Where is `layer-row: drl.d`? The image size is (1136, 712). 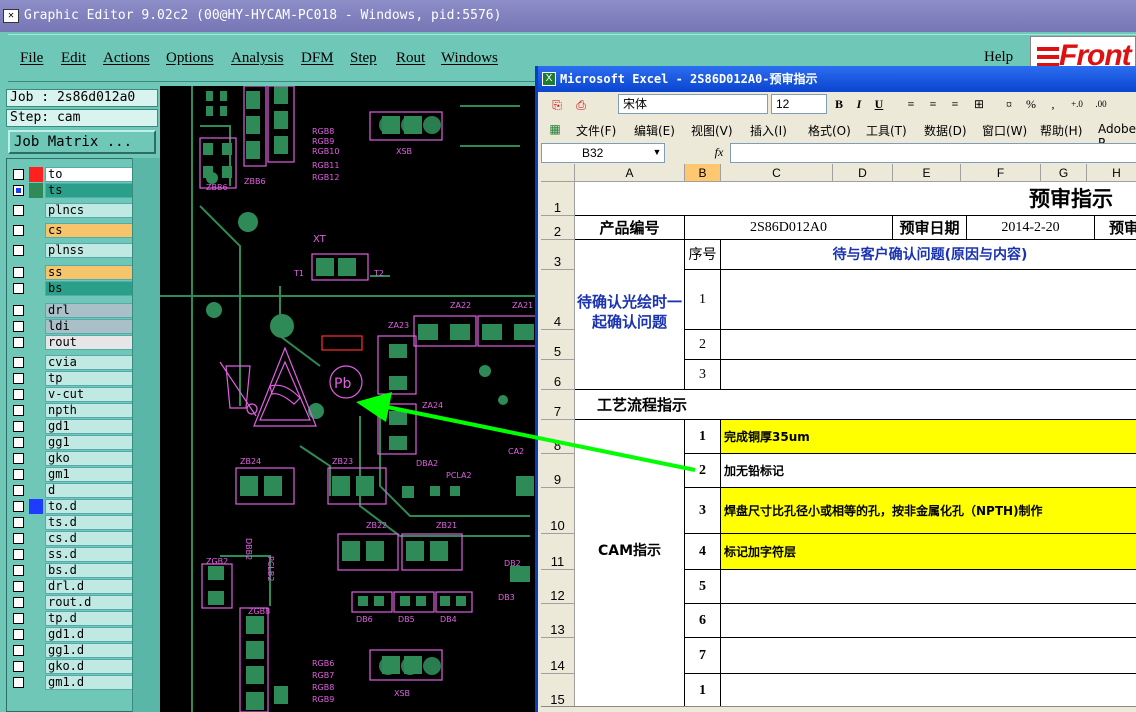 layer-row: drl.d is located at coordinates (72, 586).